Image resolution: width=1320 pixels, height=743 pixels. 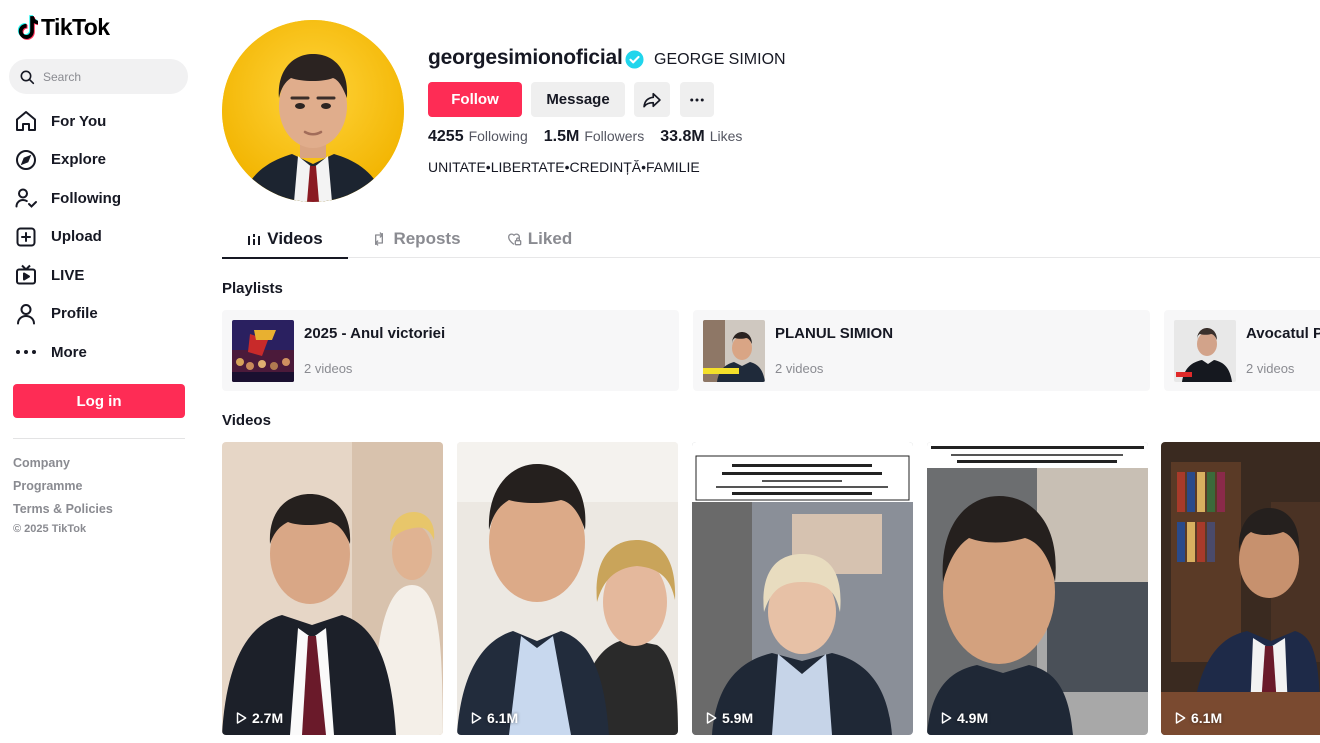 I want to click on nav-item-following: Following, so click(x=67, y=198).